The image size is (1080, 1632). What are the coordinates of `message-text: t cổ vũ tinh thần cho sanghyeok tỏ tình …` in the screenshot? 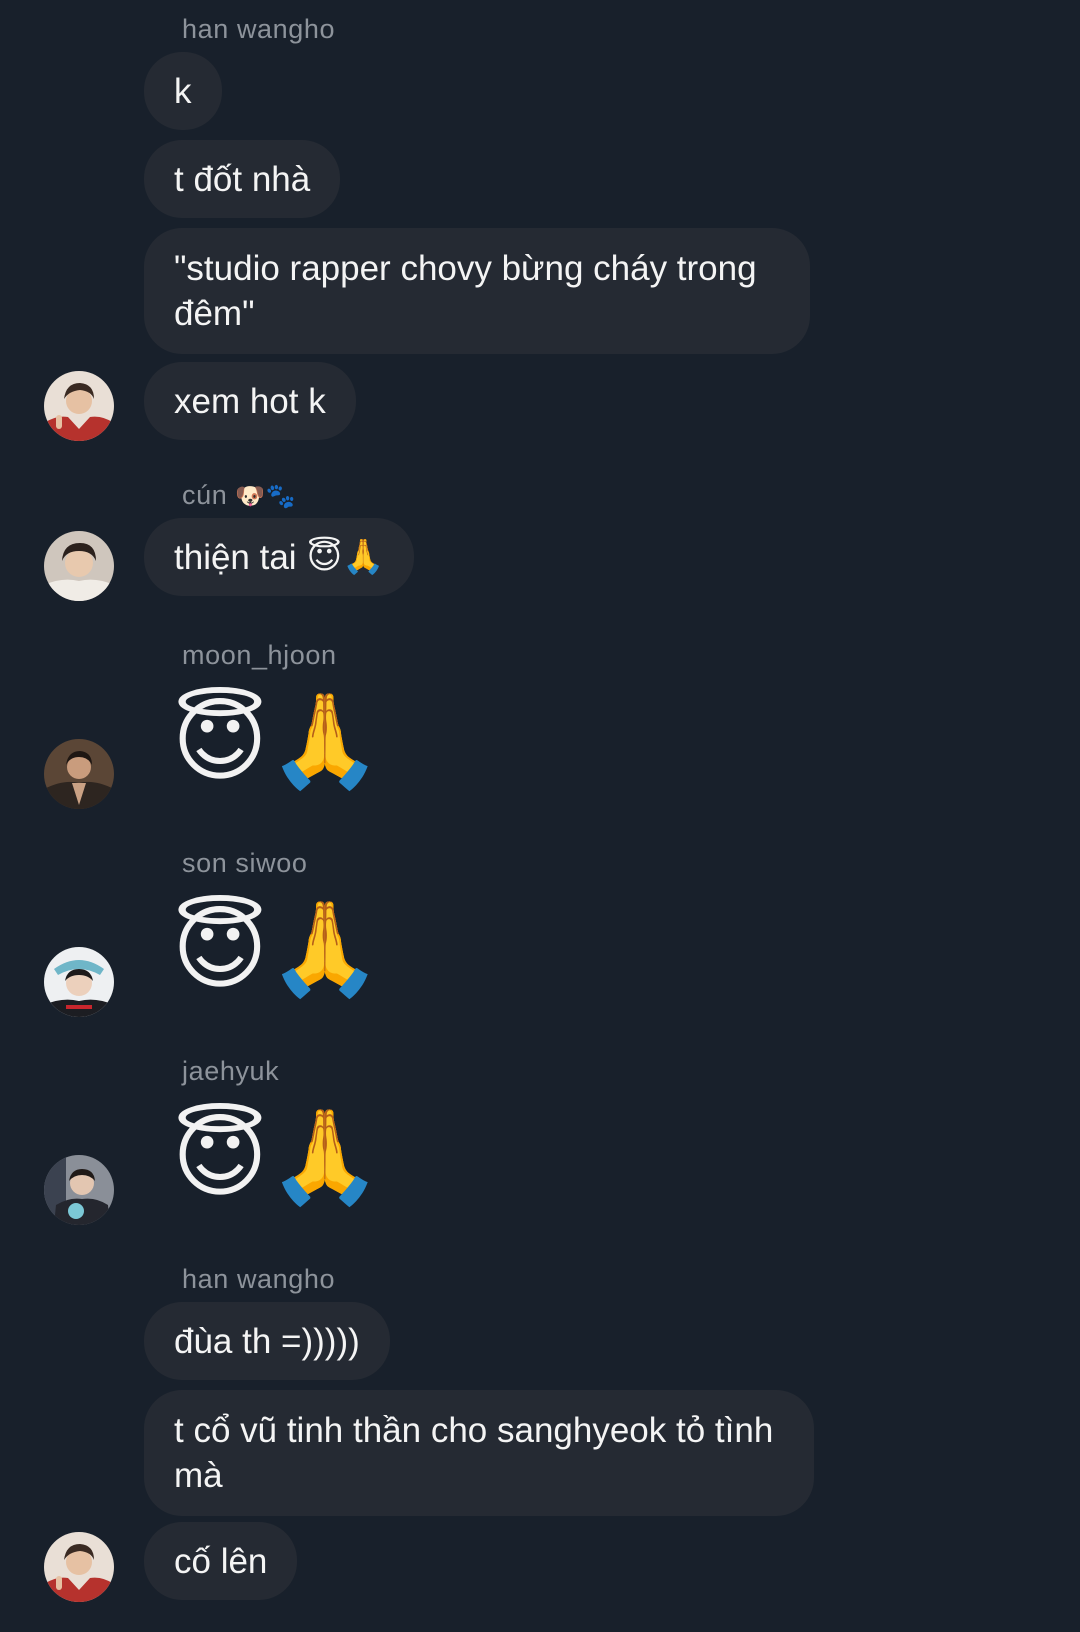 It's located at (474, 1453).